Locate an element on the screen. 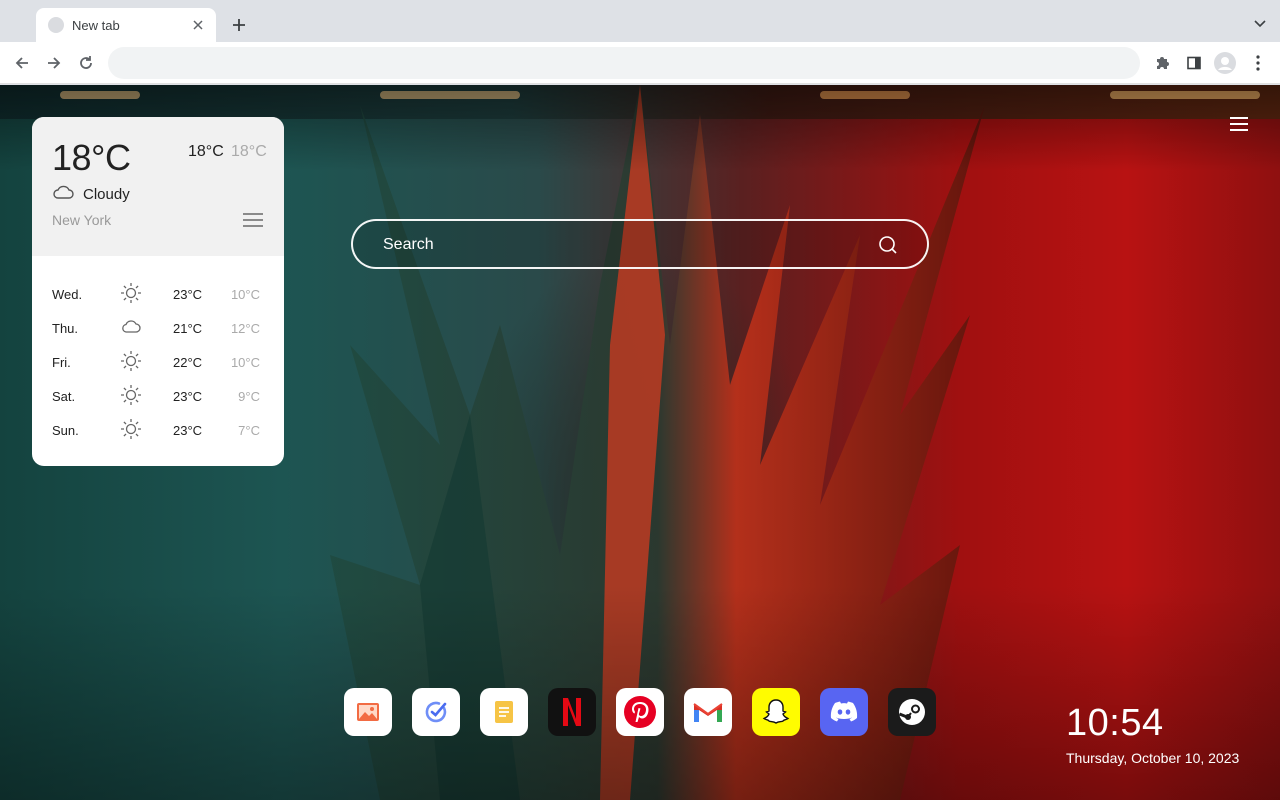 This screenshot has width=1280, height=800. arrow-left-icon is located at coordinates (21, 63).